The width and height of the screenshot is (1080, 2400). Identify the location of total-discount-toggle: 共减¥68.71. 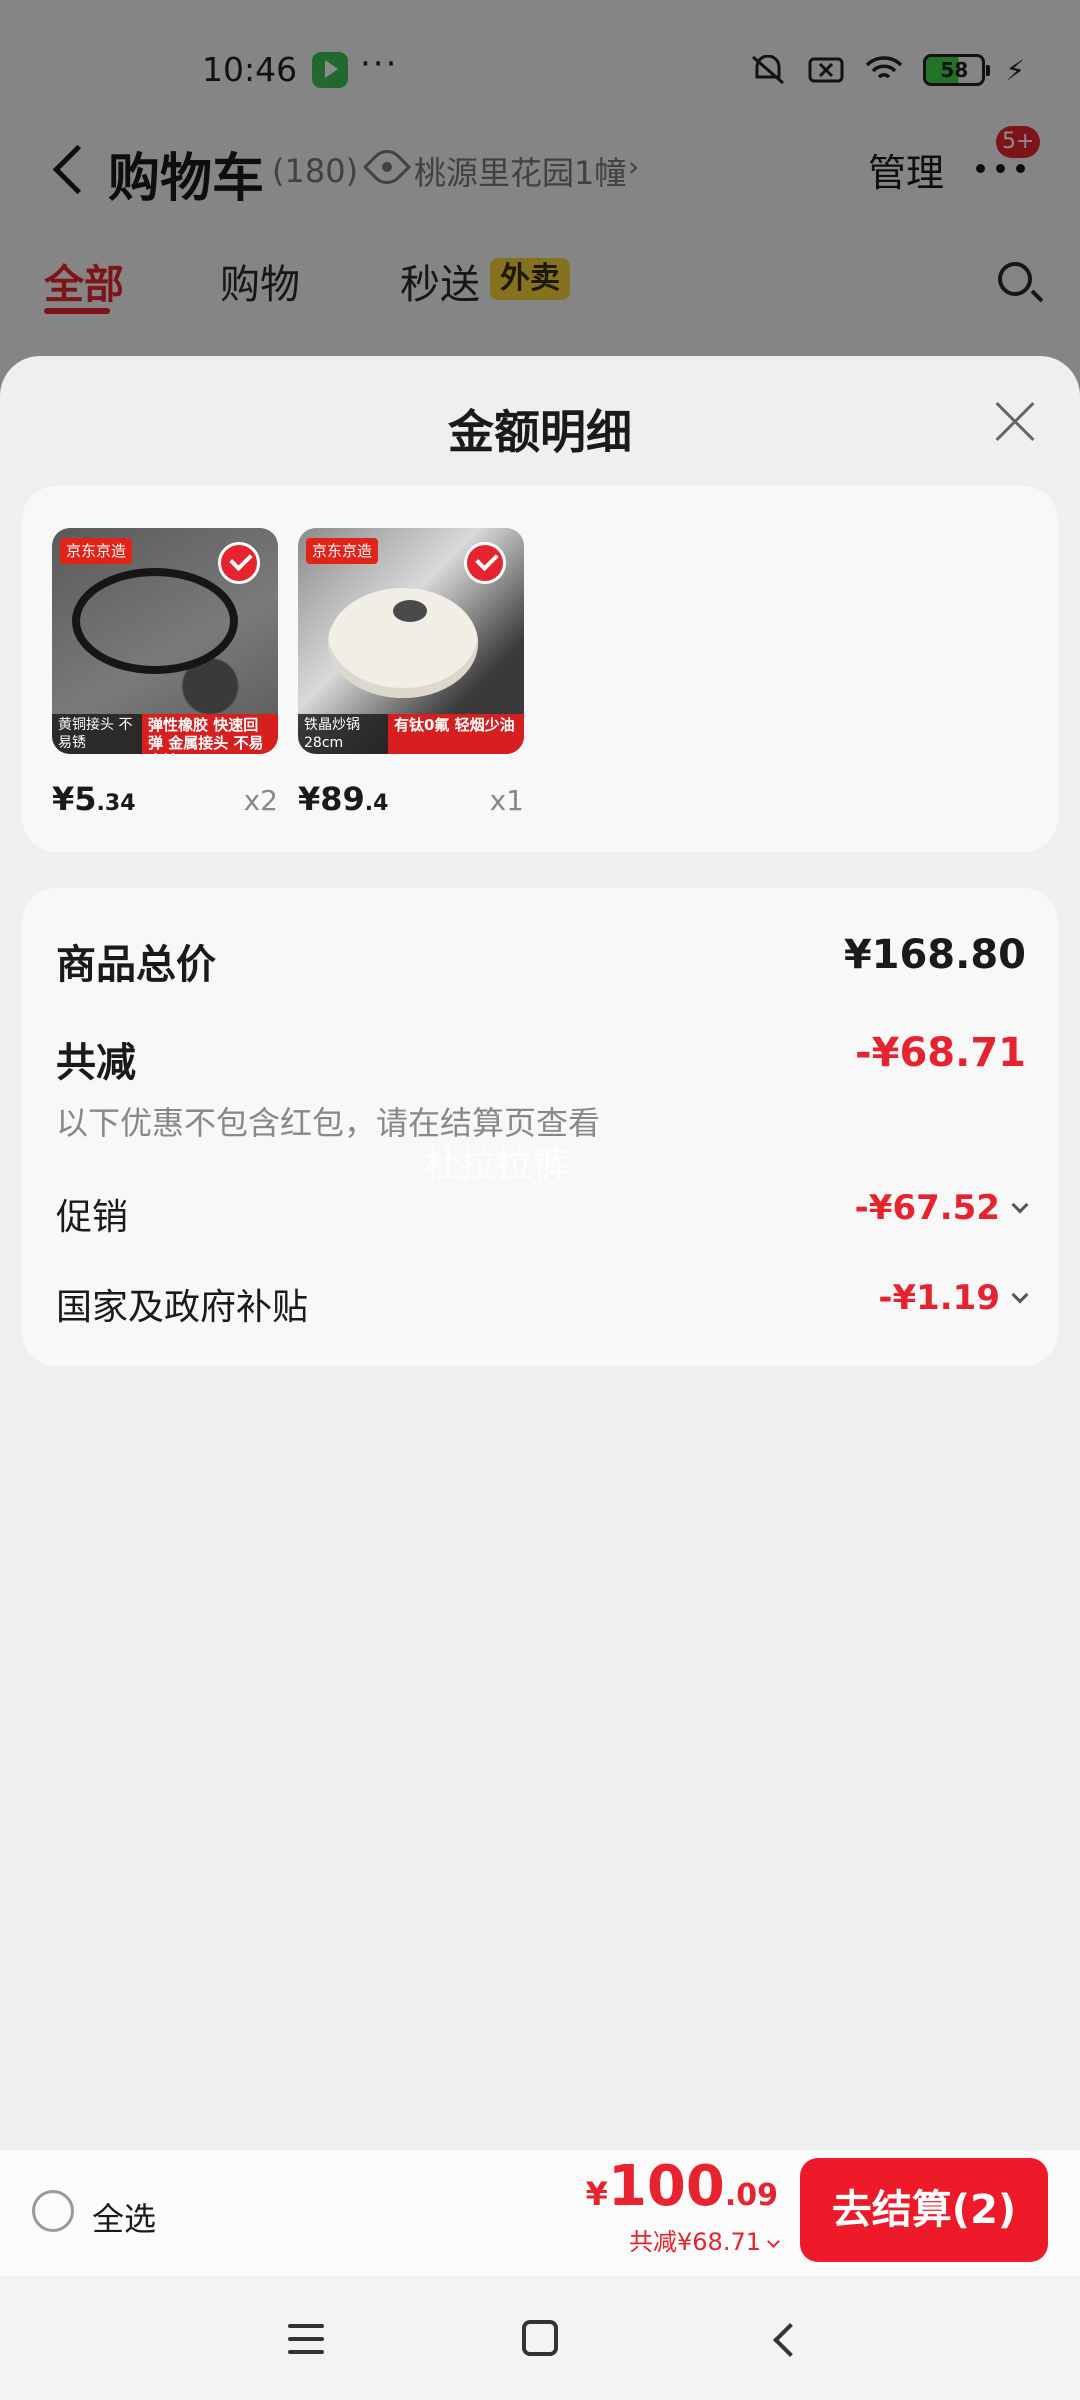
(704, 2239).